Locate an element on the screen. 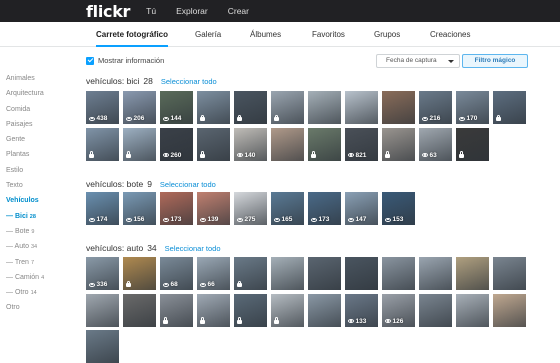  tab-gallery: Galería is located at coordinates (208, 34).